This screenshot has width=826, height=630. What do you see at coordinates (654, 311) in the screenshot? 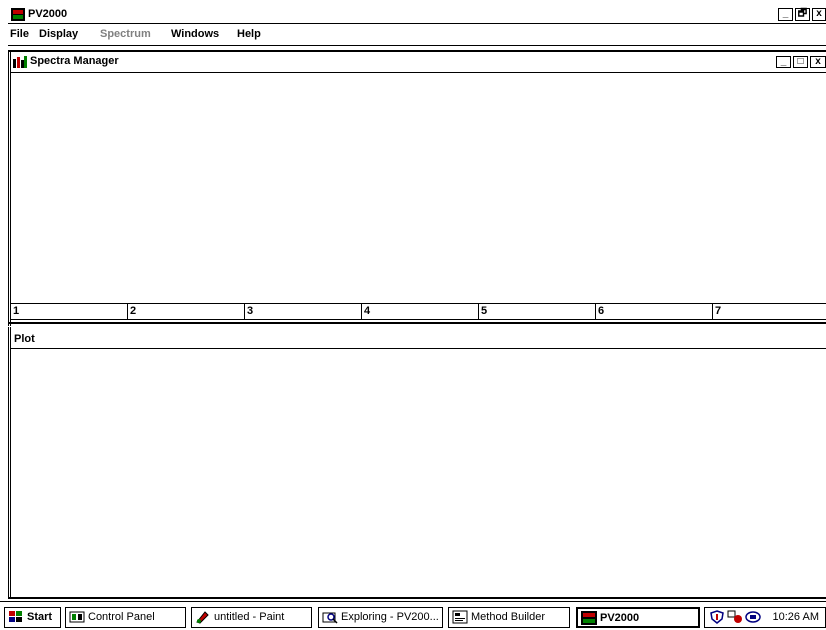
I see `slot-6: 6` at bounding box center [654, 311].